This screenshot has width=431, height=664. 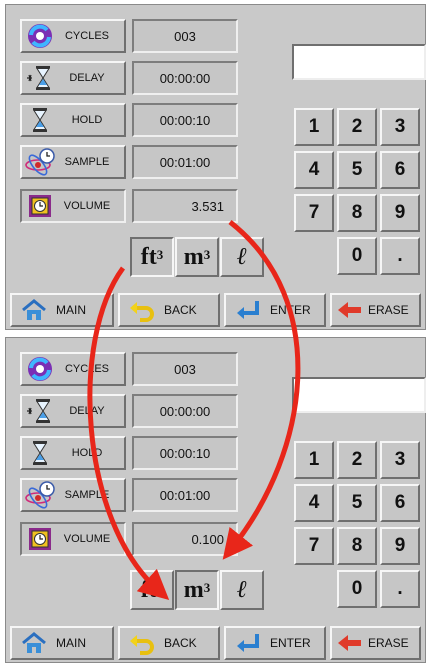 I want to click on sample-value: 00:01:00, so click(x=185, y=495).